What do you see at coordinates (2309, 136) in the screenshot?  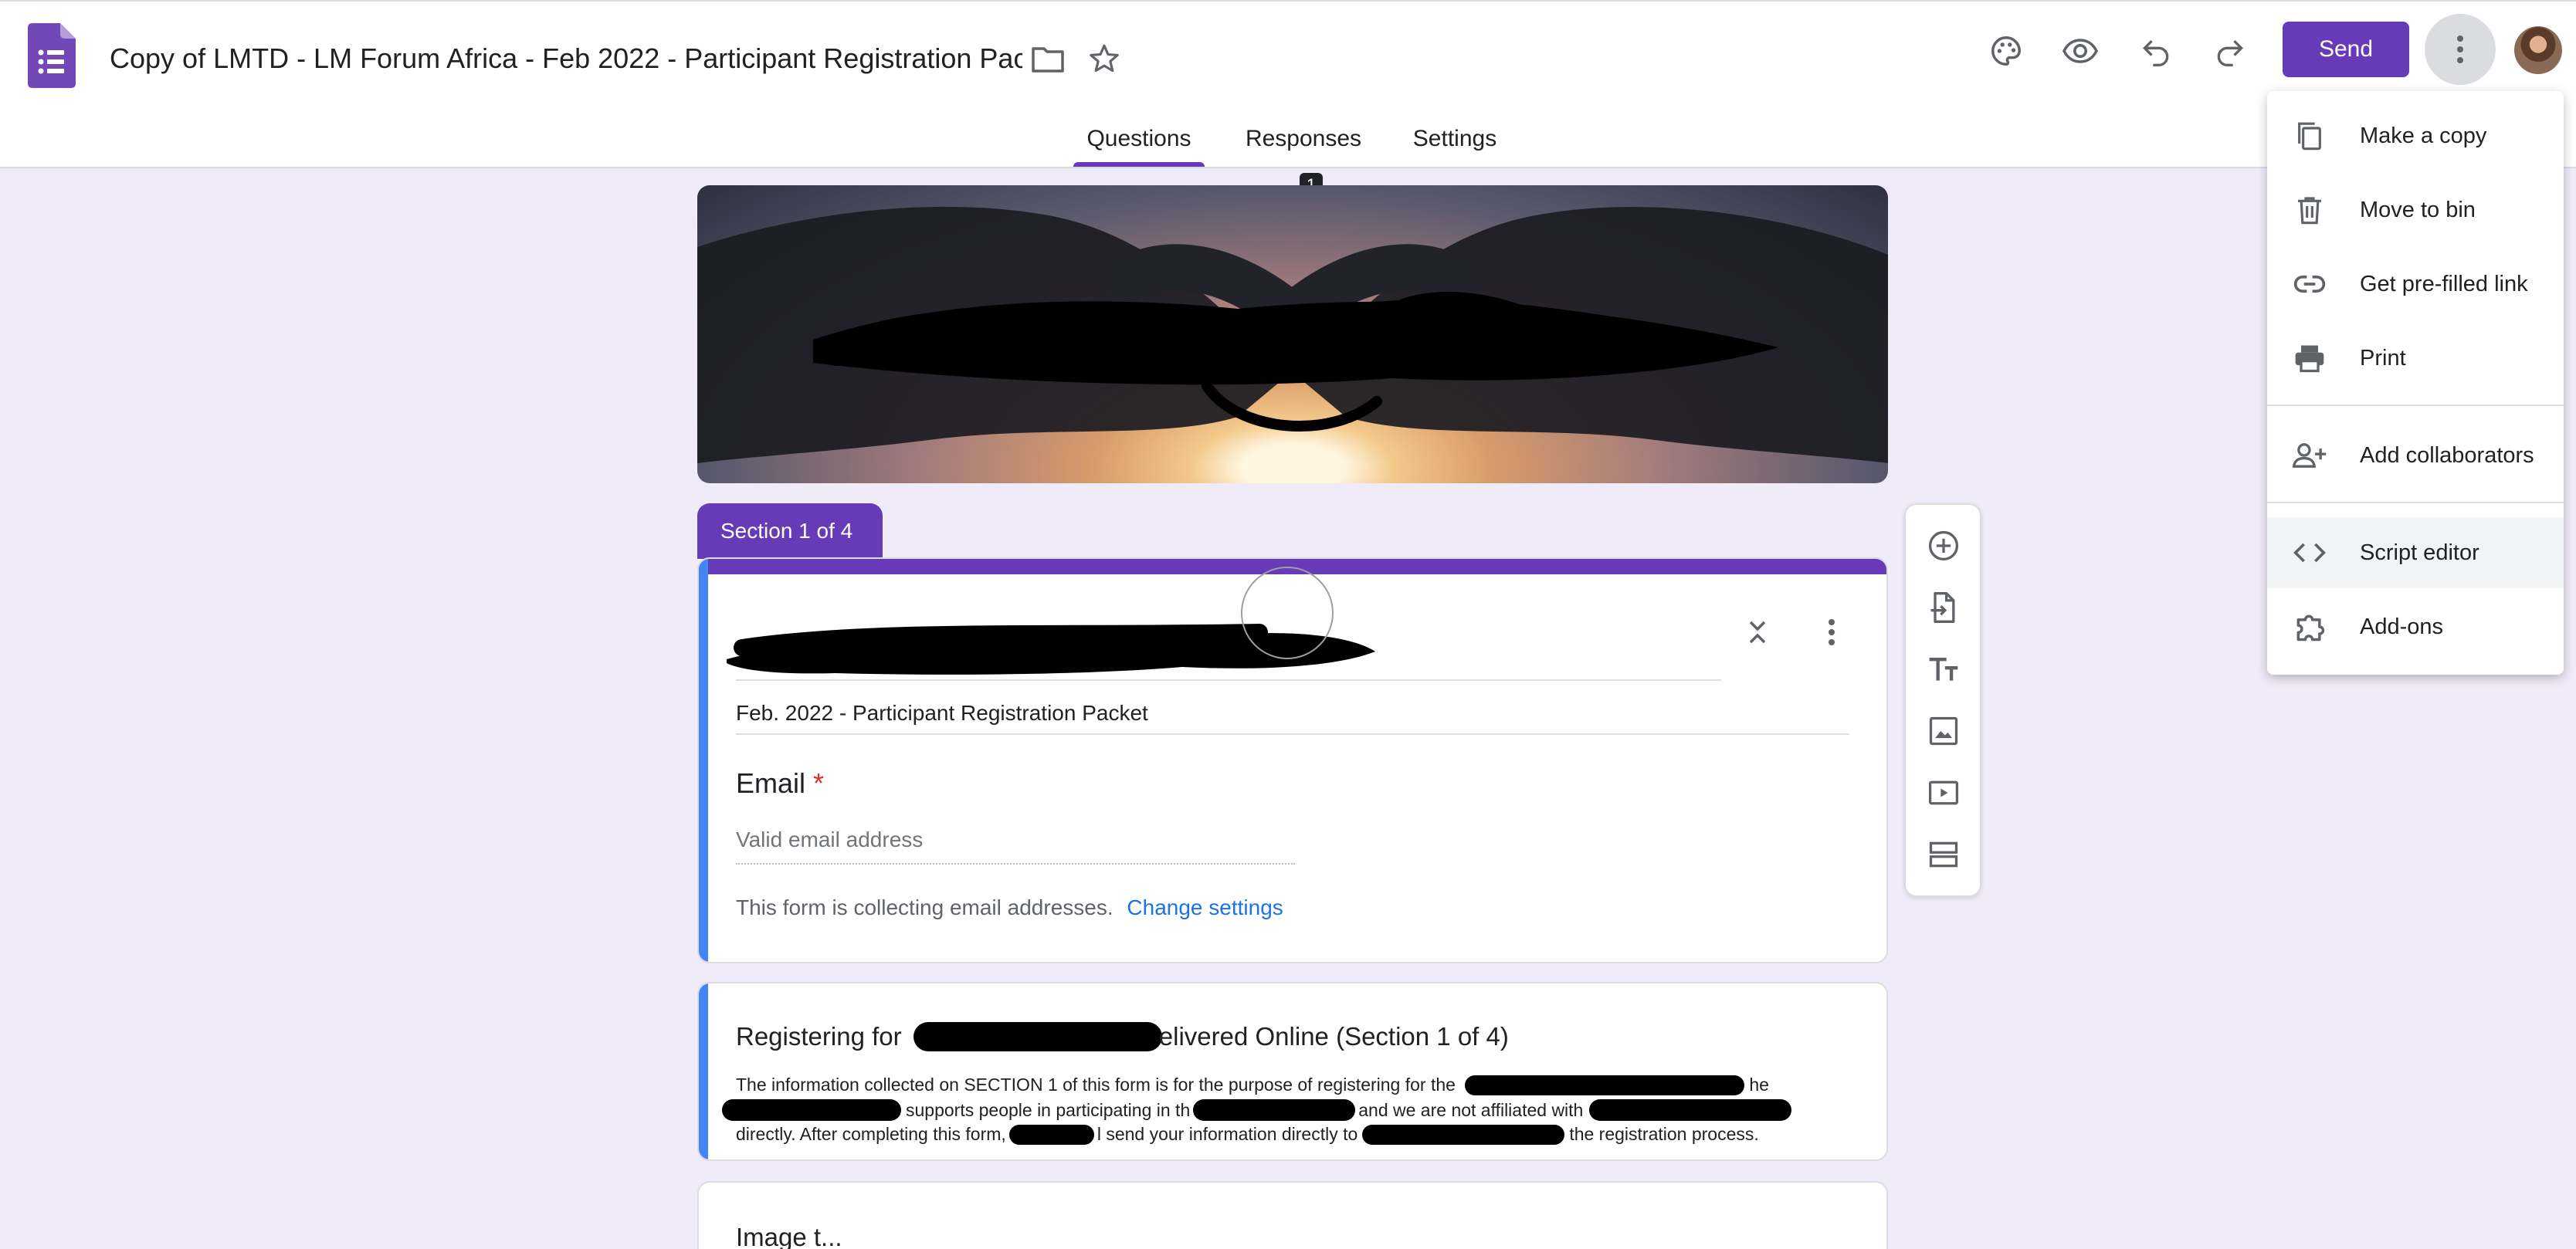 I see `copy-icon` at bounding box center [2309, 136].